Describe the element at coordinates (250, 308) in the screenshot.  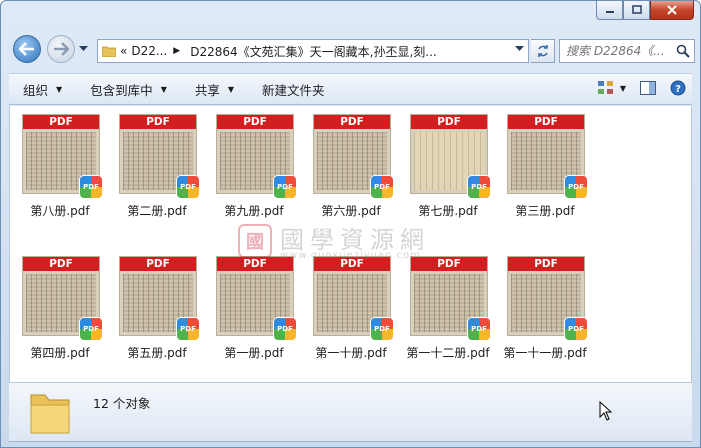
I see `file-item: PDF PDF 第一册.pdf` at that location.